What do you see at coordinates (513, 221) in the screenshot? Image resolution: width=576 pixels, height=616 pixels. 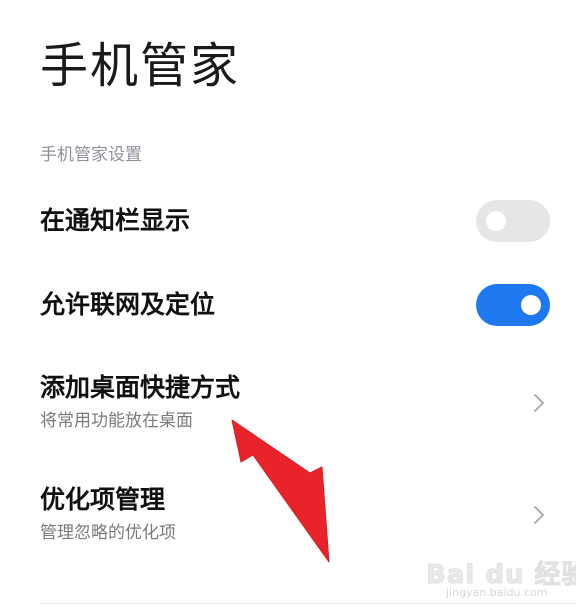 I see `notification-bar-toggle` at bounding box center [513, 221].